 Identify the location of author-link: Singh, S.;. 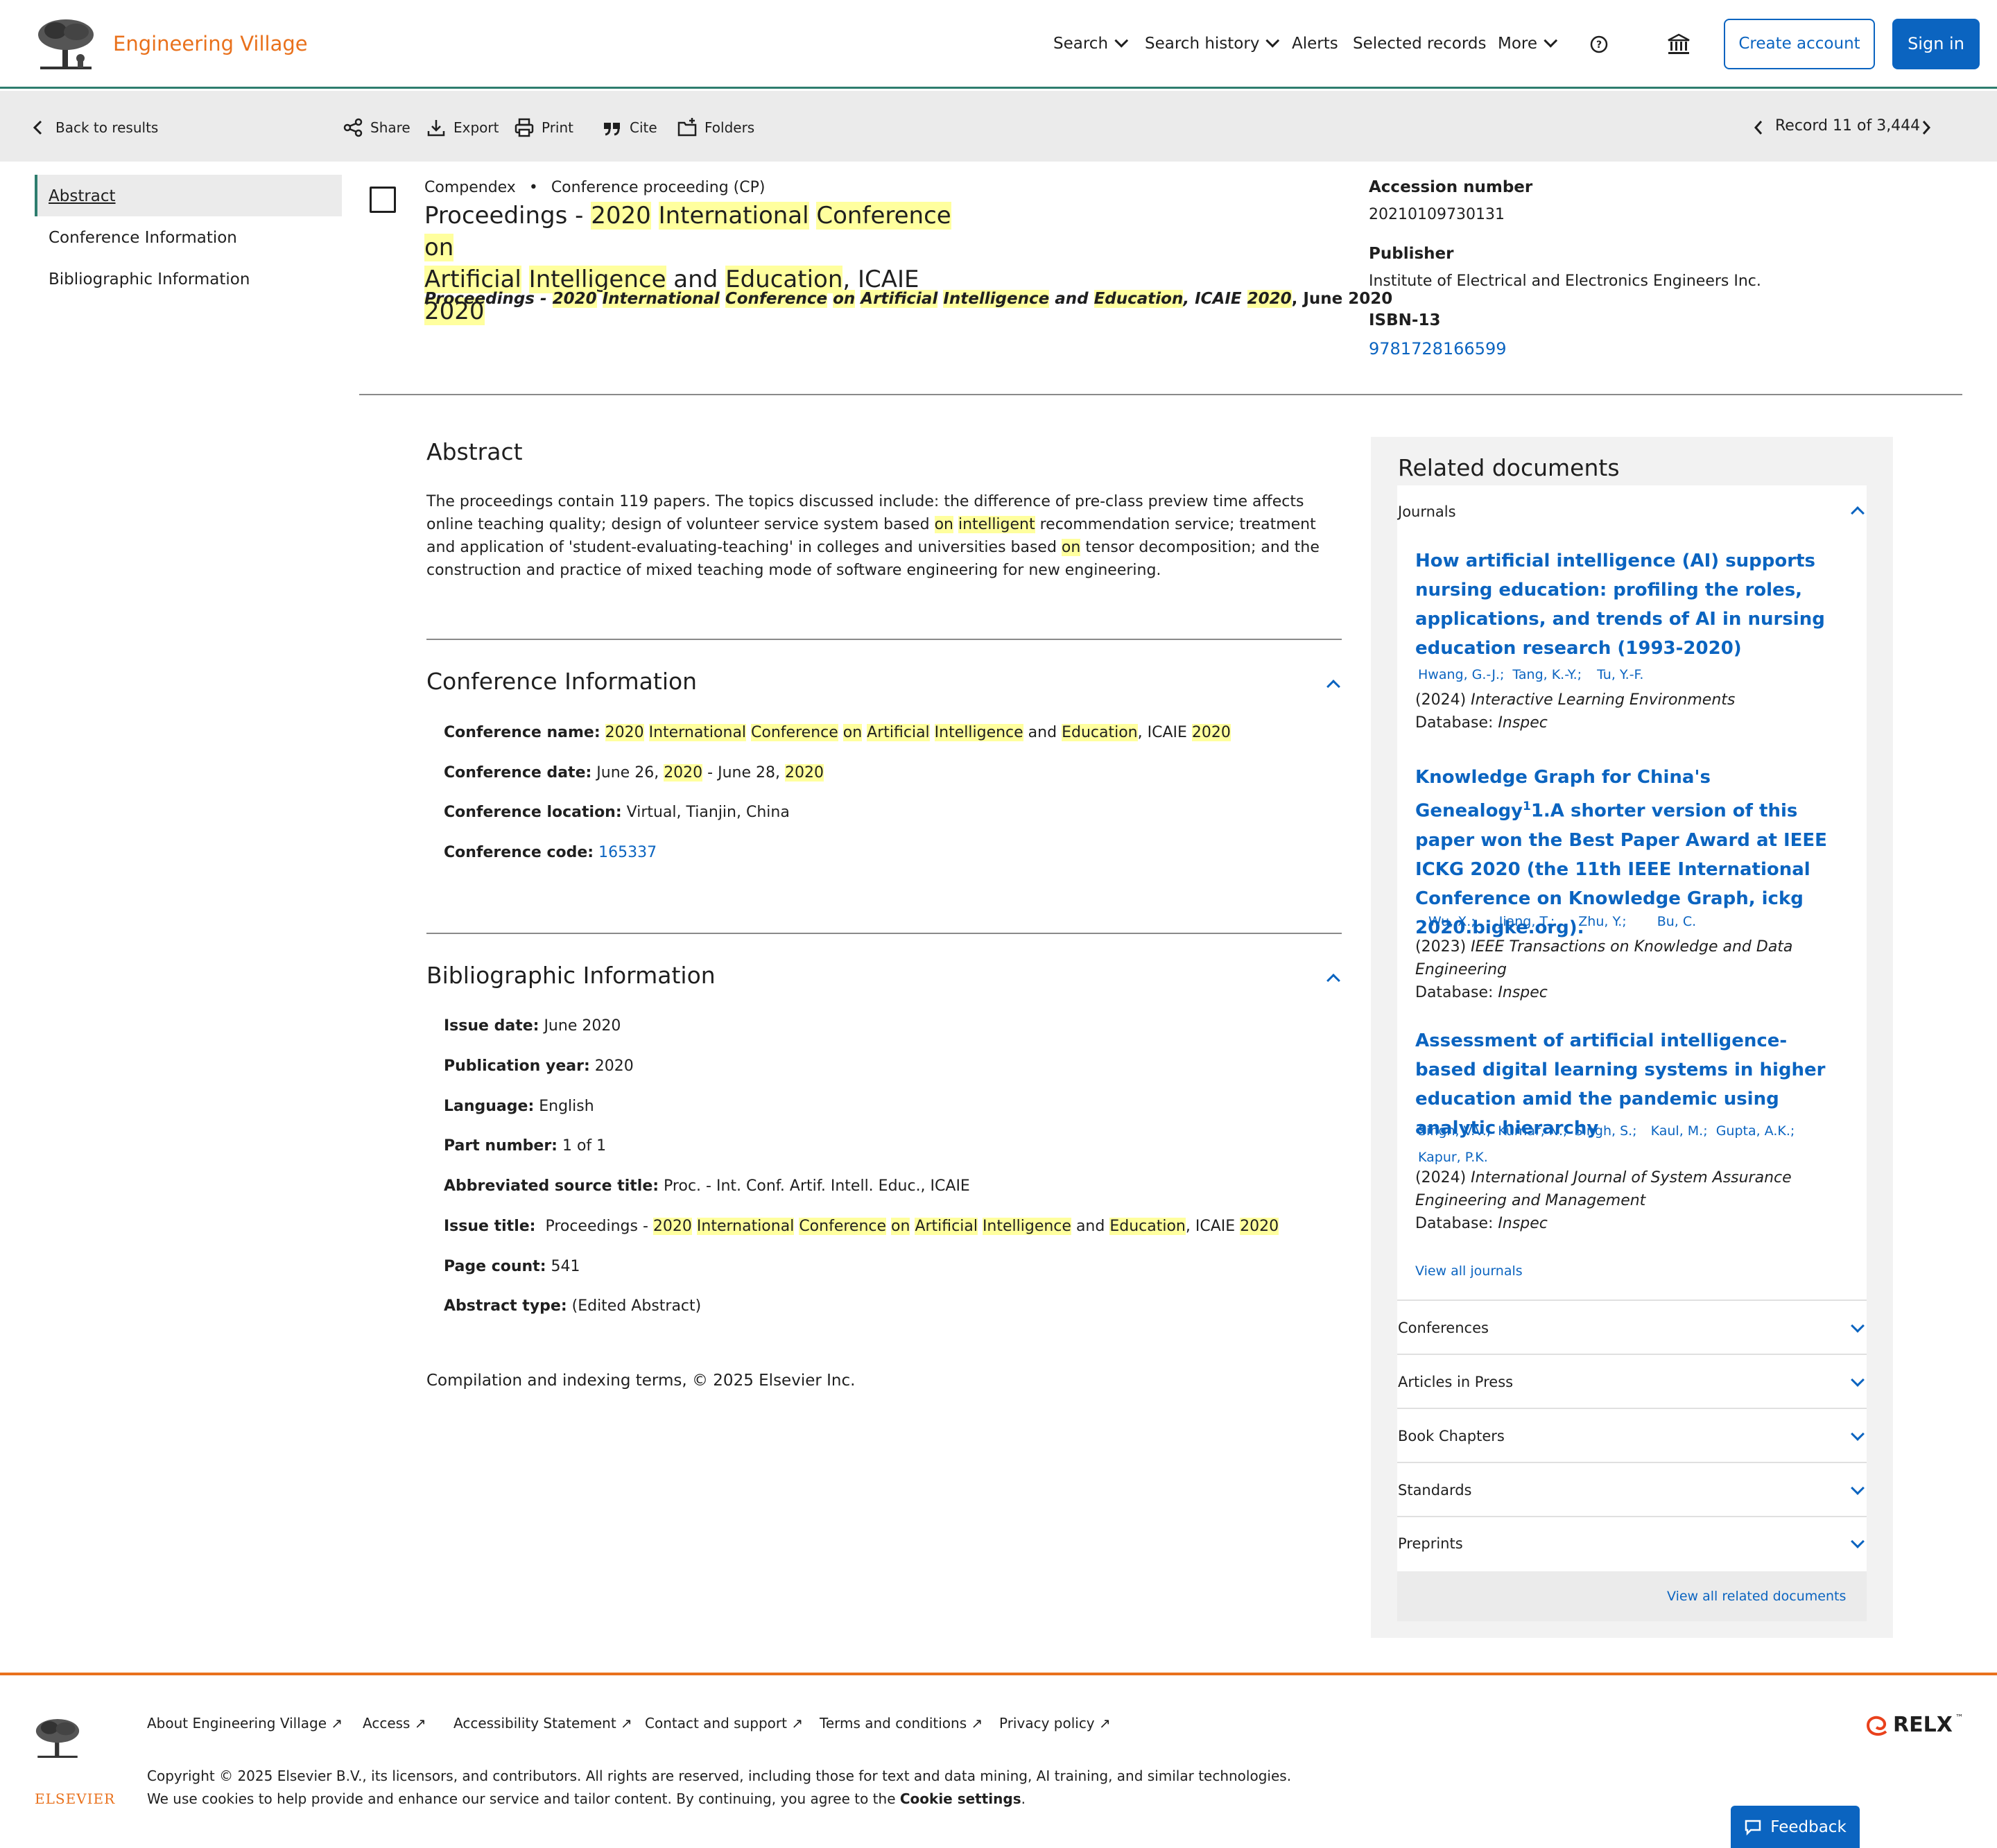
(1606, 1131).